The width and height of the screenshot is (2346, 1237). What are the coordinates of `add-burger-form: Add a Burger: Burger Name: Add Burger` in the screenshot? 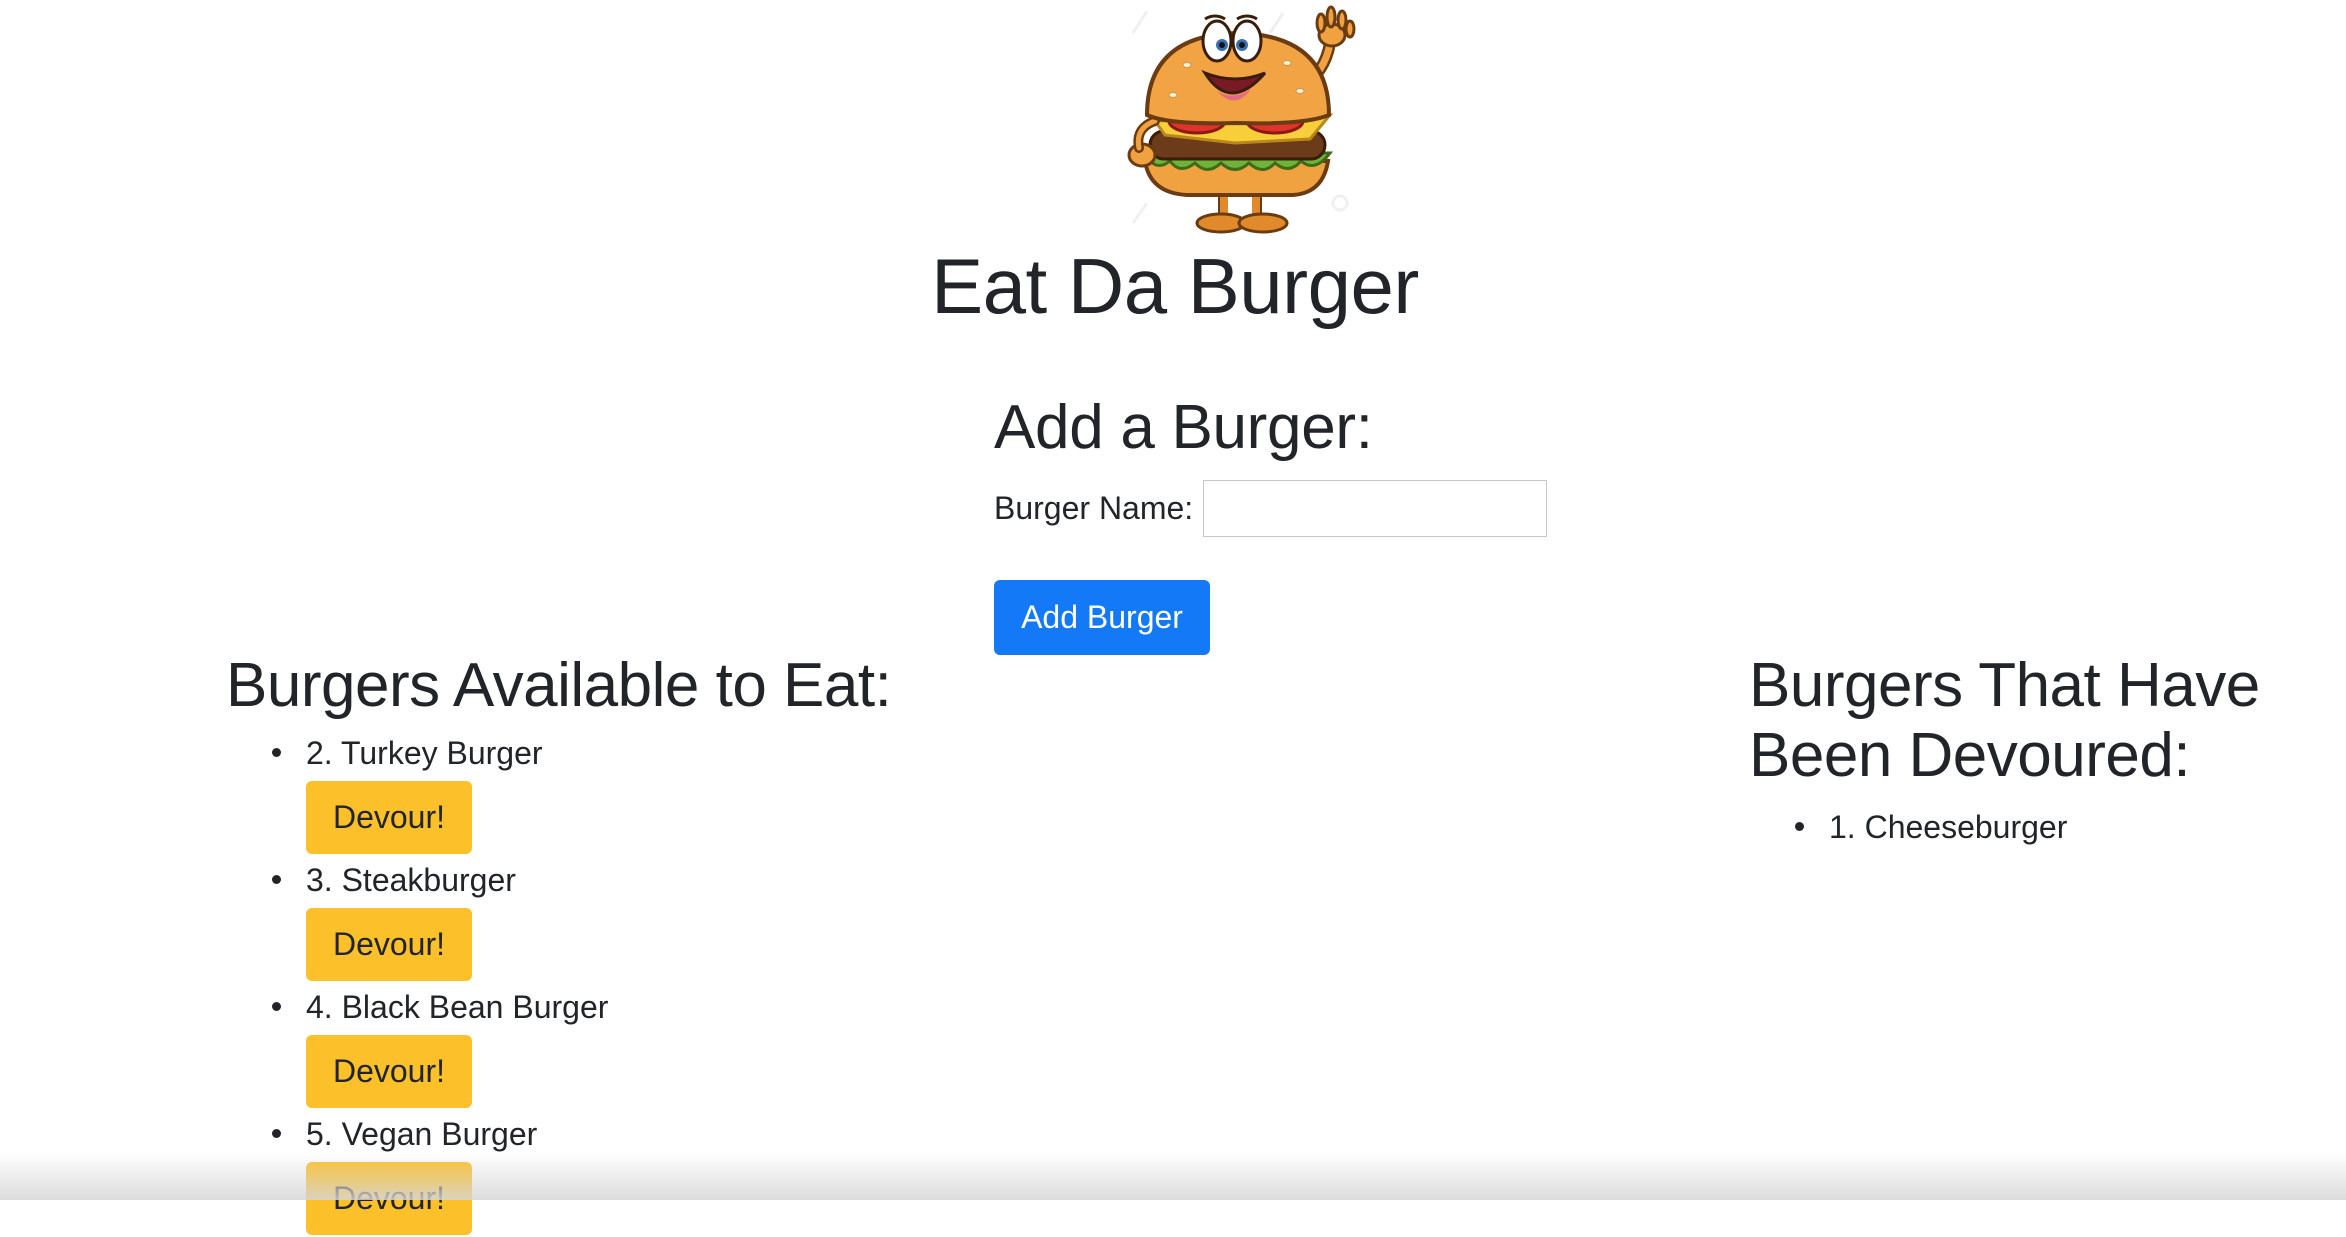 It's located at (1344, 520).